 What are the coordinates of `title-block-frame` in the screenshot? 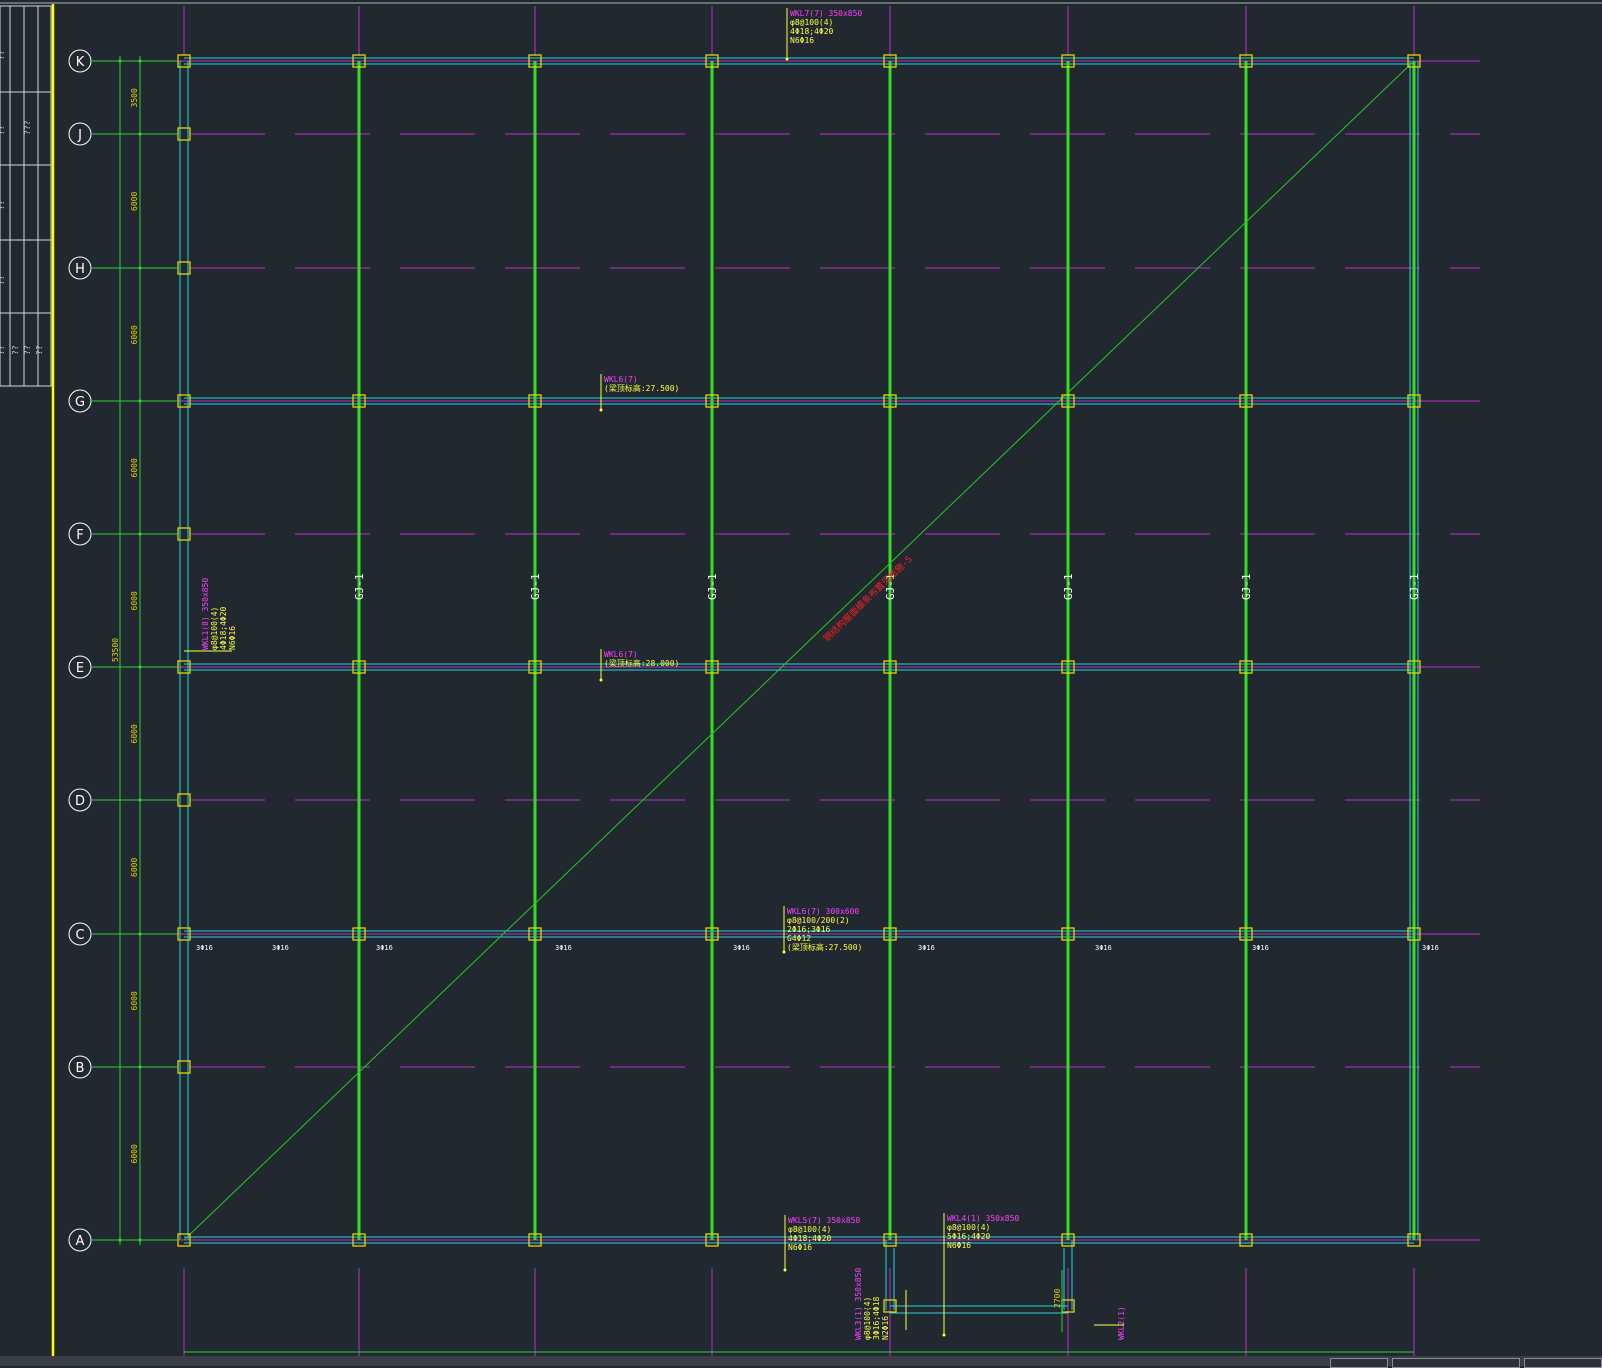 It's located at (26, 196).